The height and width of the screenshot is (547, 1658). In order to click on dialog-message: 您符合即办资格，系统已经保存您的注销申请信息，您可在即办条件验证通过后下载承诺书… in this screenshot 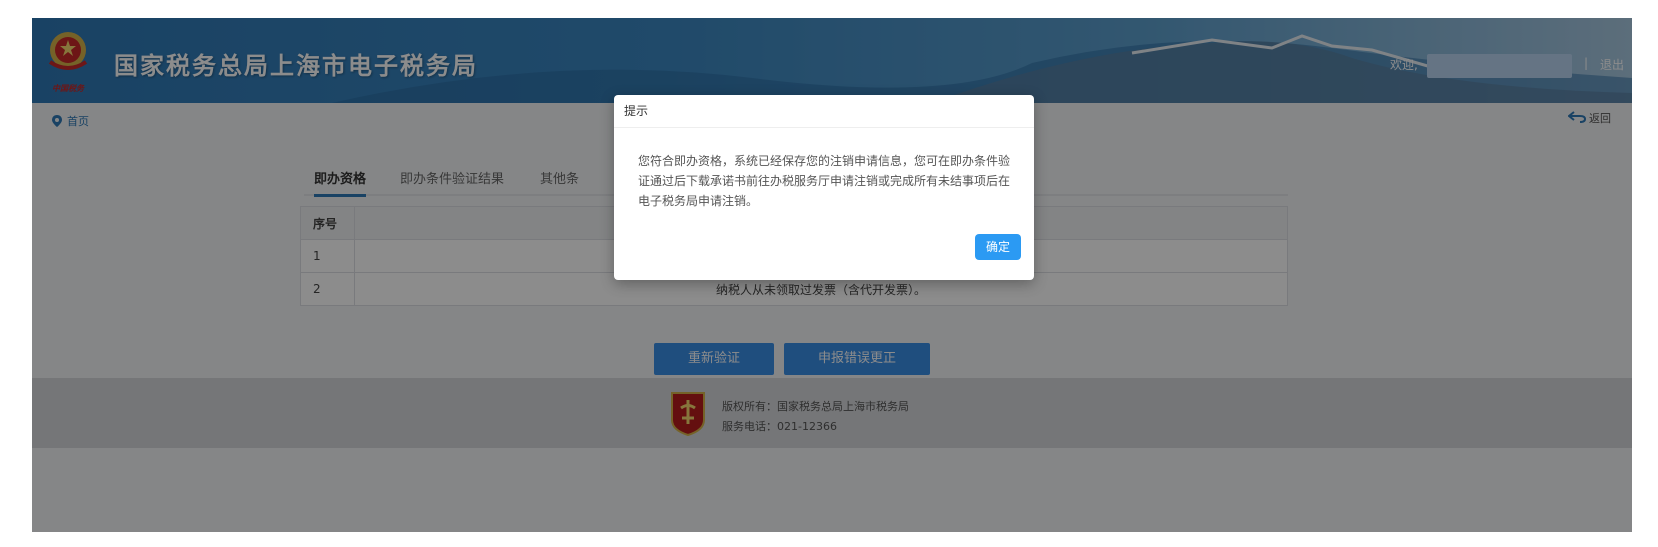, I will do `click(824, 181)`.